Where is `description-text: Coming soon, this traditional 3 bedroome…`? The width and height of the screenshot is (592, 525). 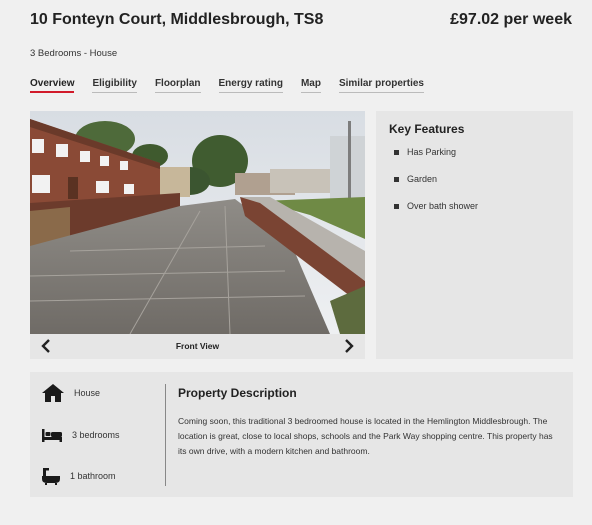 description-text: Coming soon, this traditional 3 bedroome… is located at coordinates (365, 436).